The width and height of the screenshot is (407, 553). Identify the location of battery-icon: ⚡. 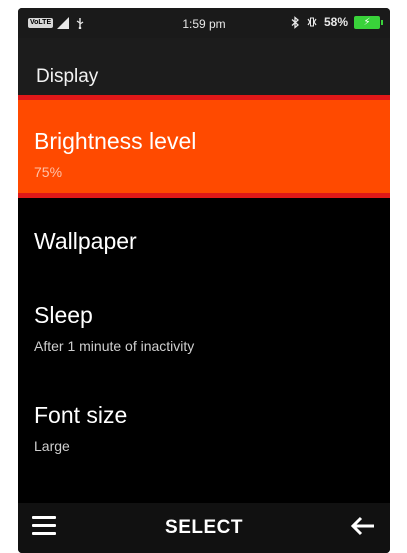
(368, 22).